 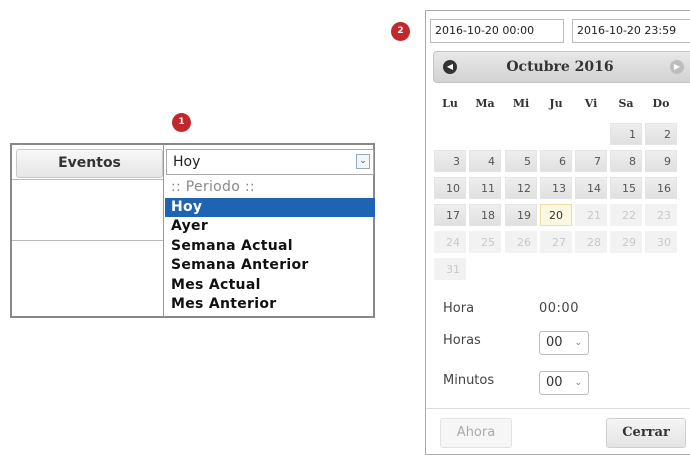 I want to click on calendar-day: 18, so click(x=485, y=215).